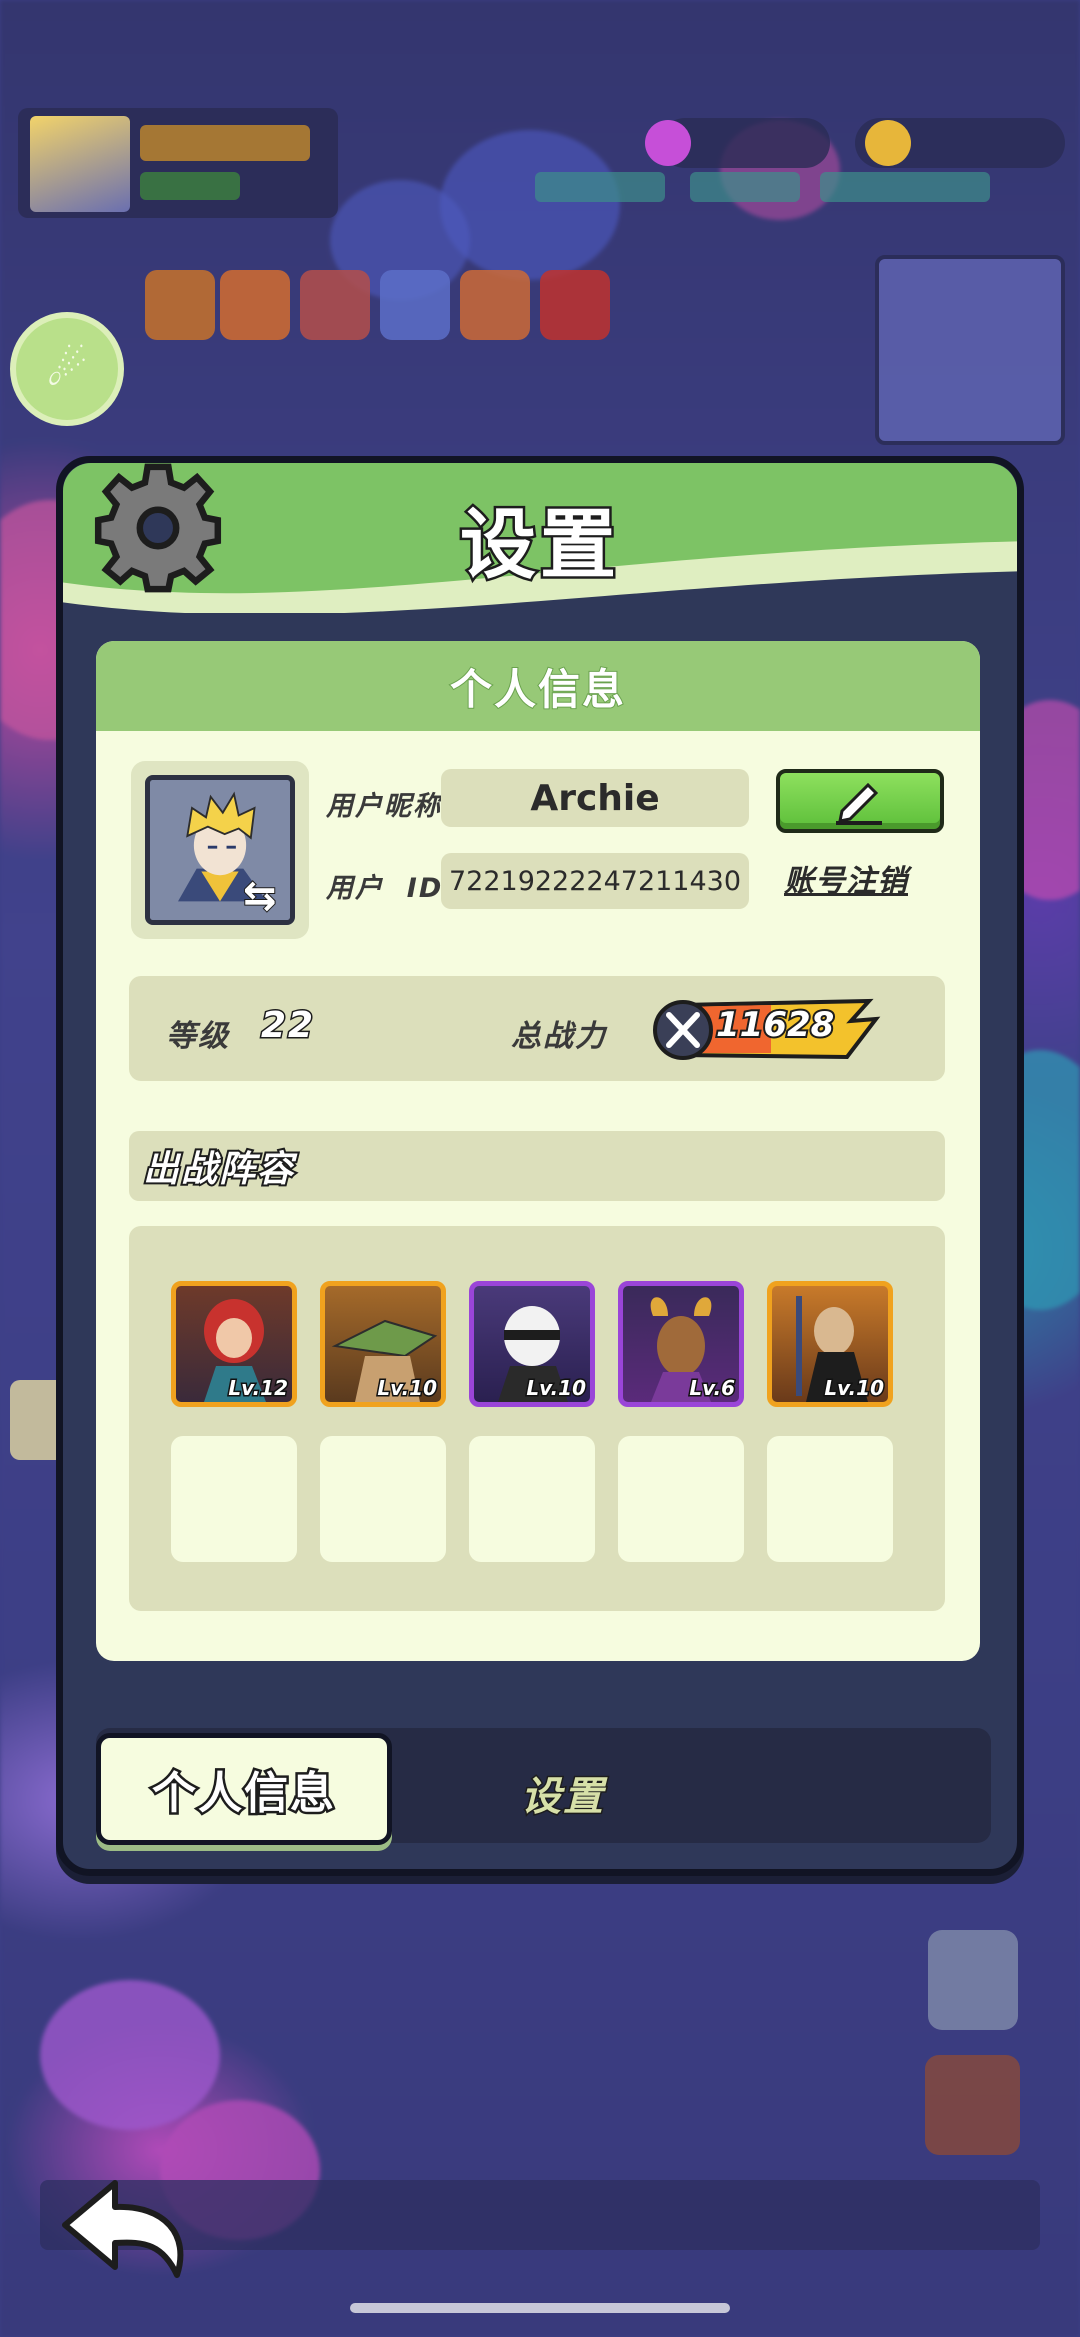 This screenshot has height=2337, width=1080. What do you see at coordinates (384, 806) in the screenshot?
I see `nickname-label: 用户昵称` at bounding box center [384, 806].